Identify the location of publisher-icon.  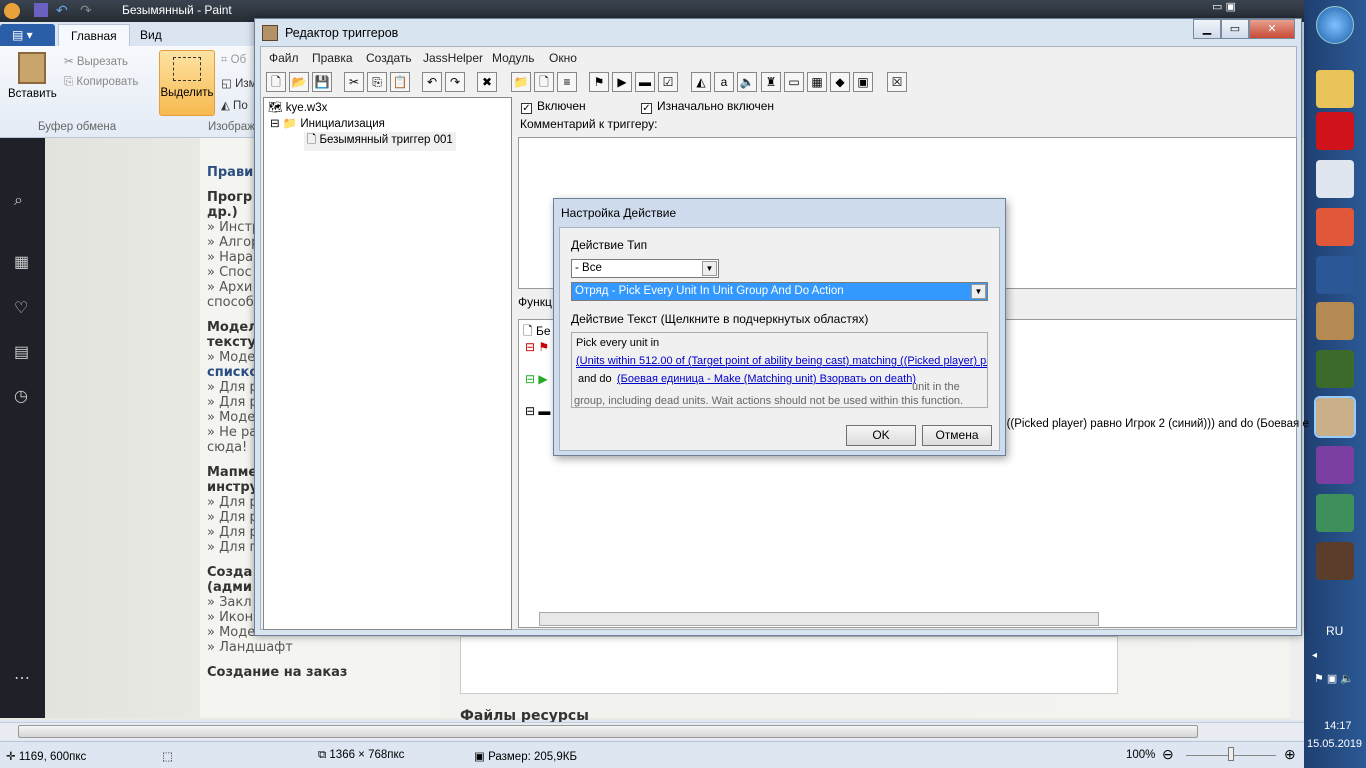
(1335, 513).